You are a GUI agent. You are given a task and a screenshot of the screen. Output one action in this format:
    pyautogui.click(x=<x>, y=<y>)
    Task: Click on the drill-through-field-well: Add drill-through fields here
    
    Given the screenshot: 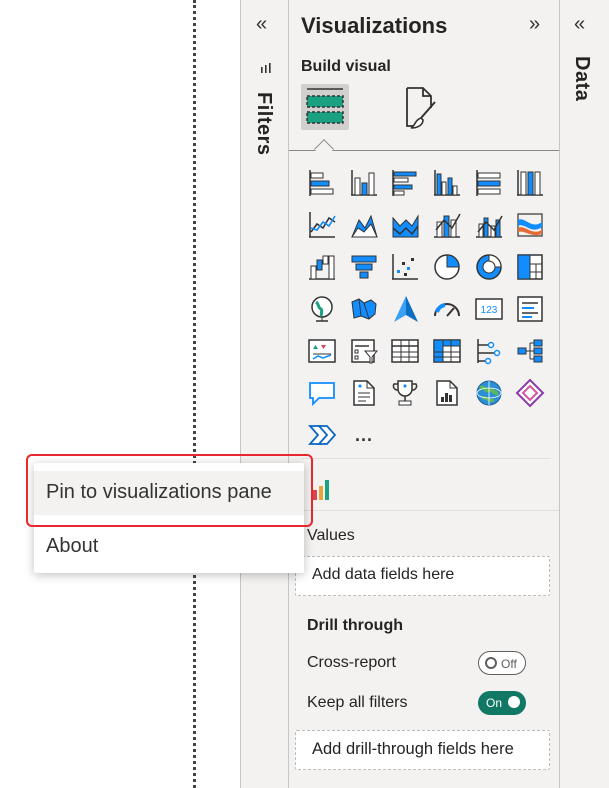 What is the action you would take?
    pyautogui.click(x=422, y=750)
    